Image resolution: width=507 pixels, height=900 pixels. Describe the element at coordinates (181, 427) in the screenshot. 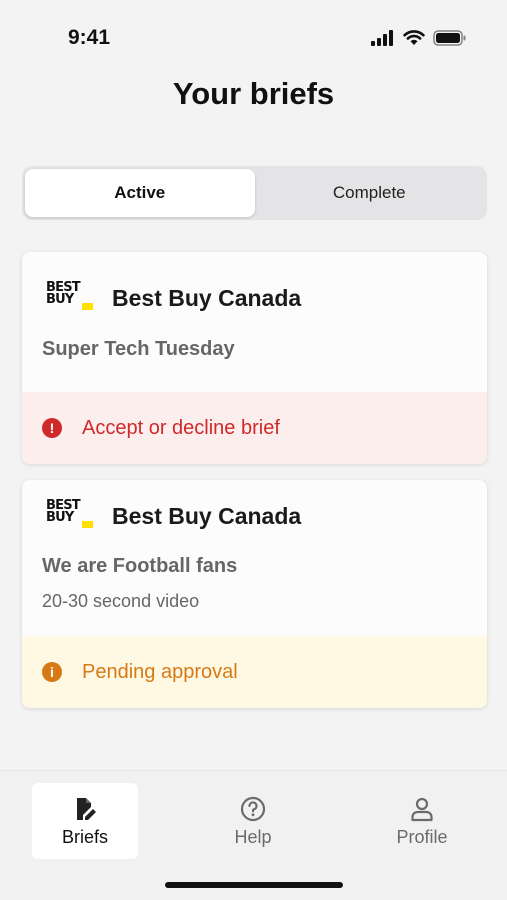

I see `status-text: Accept or decline brief` at that location.